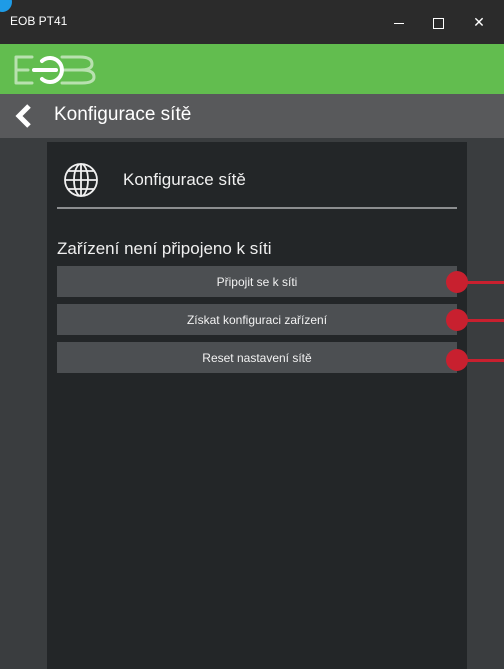  Describe the element at coordinates (252, 116) in the screenshot. I see `navigation-bar: Konfigurace sítě` at that location.